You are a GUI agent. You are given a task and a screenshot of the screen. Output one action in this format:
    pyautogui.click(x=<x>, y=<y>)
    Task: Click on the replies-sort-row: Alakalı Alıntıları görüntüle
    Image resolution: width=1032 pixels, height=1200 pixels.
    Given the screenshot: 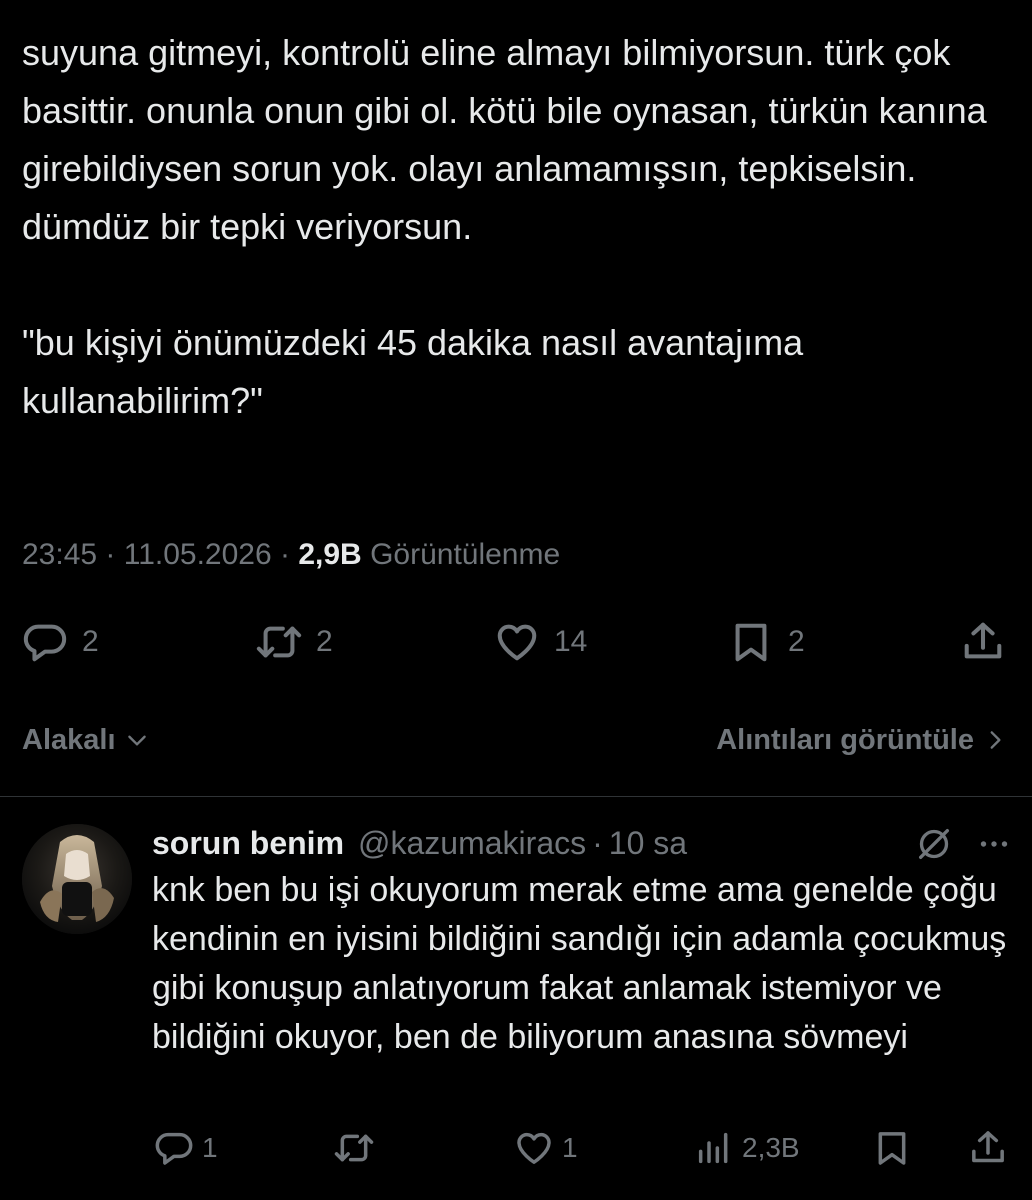 What is the action you would take?
    pyautogui.click(x=515, y=740)
    